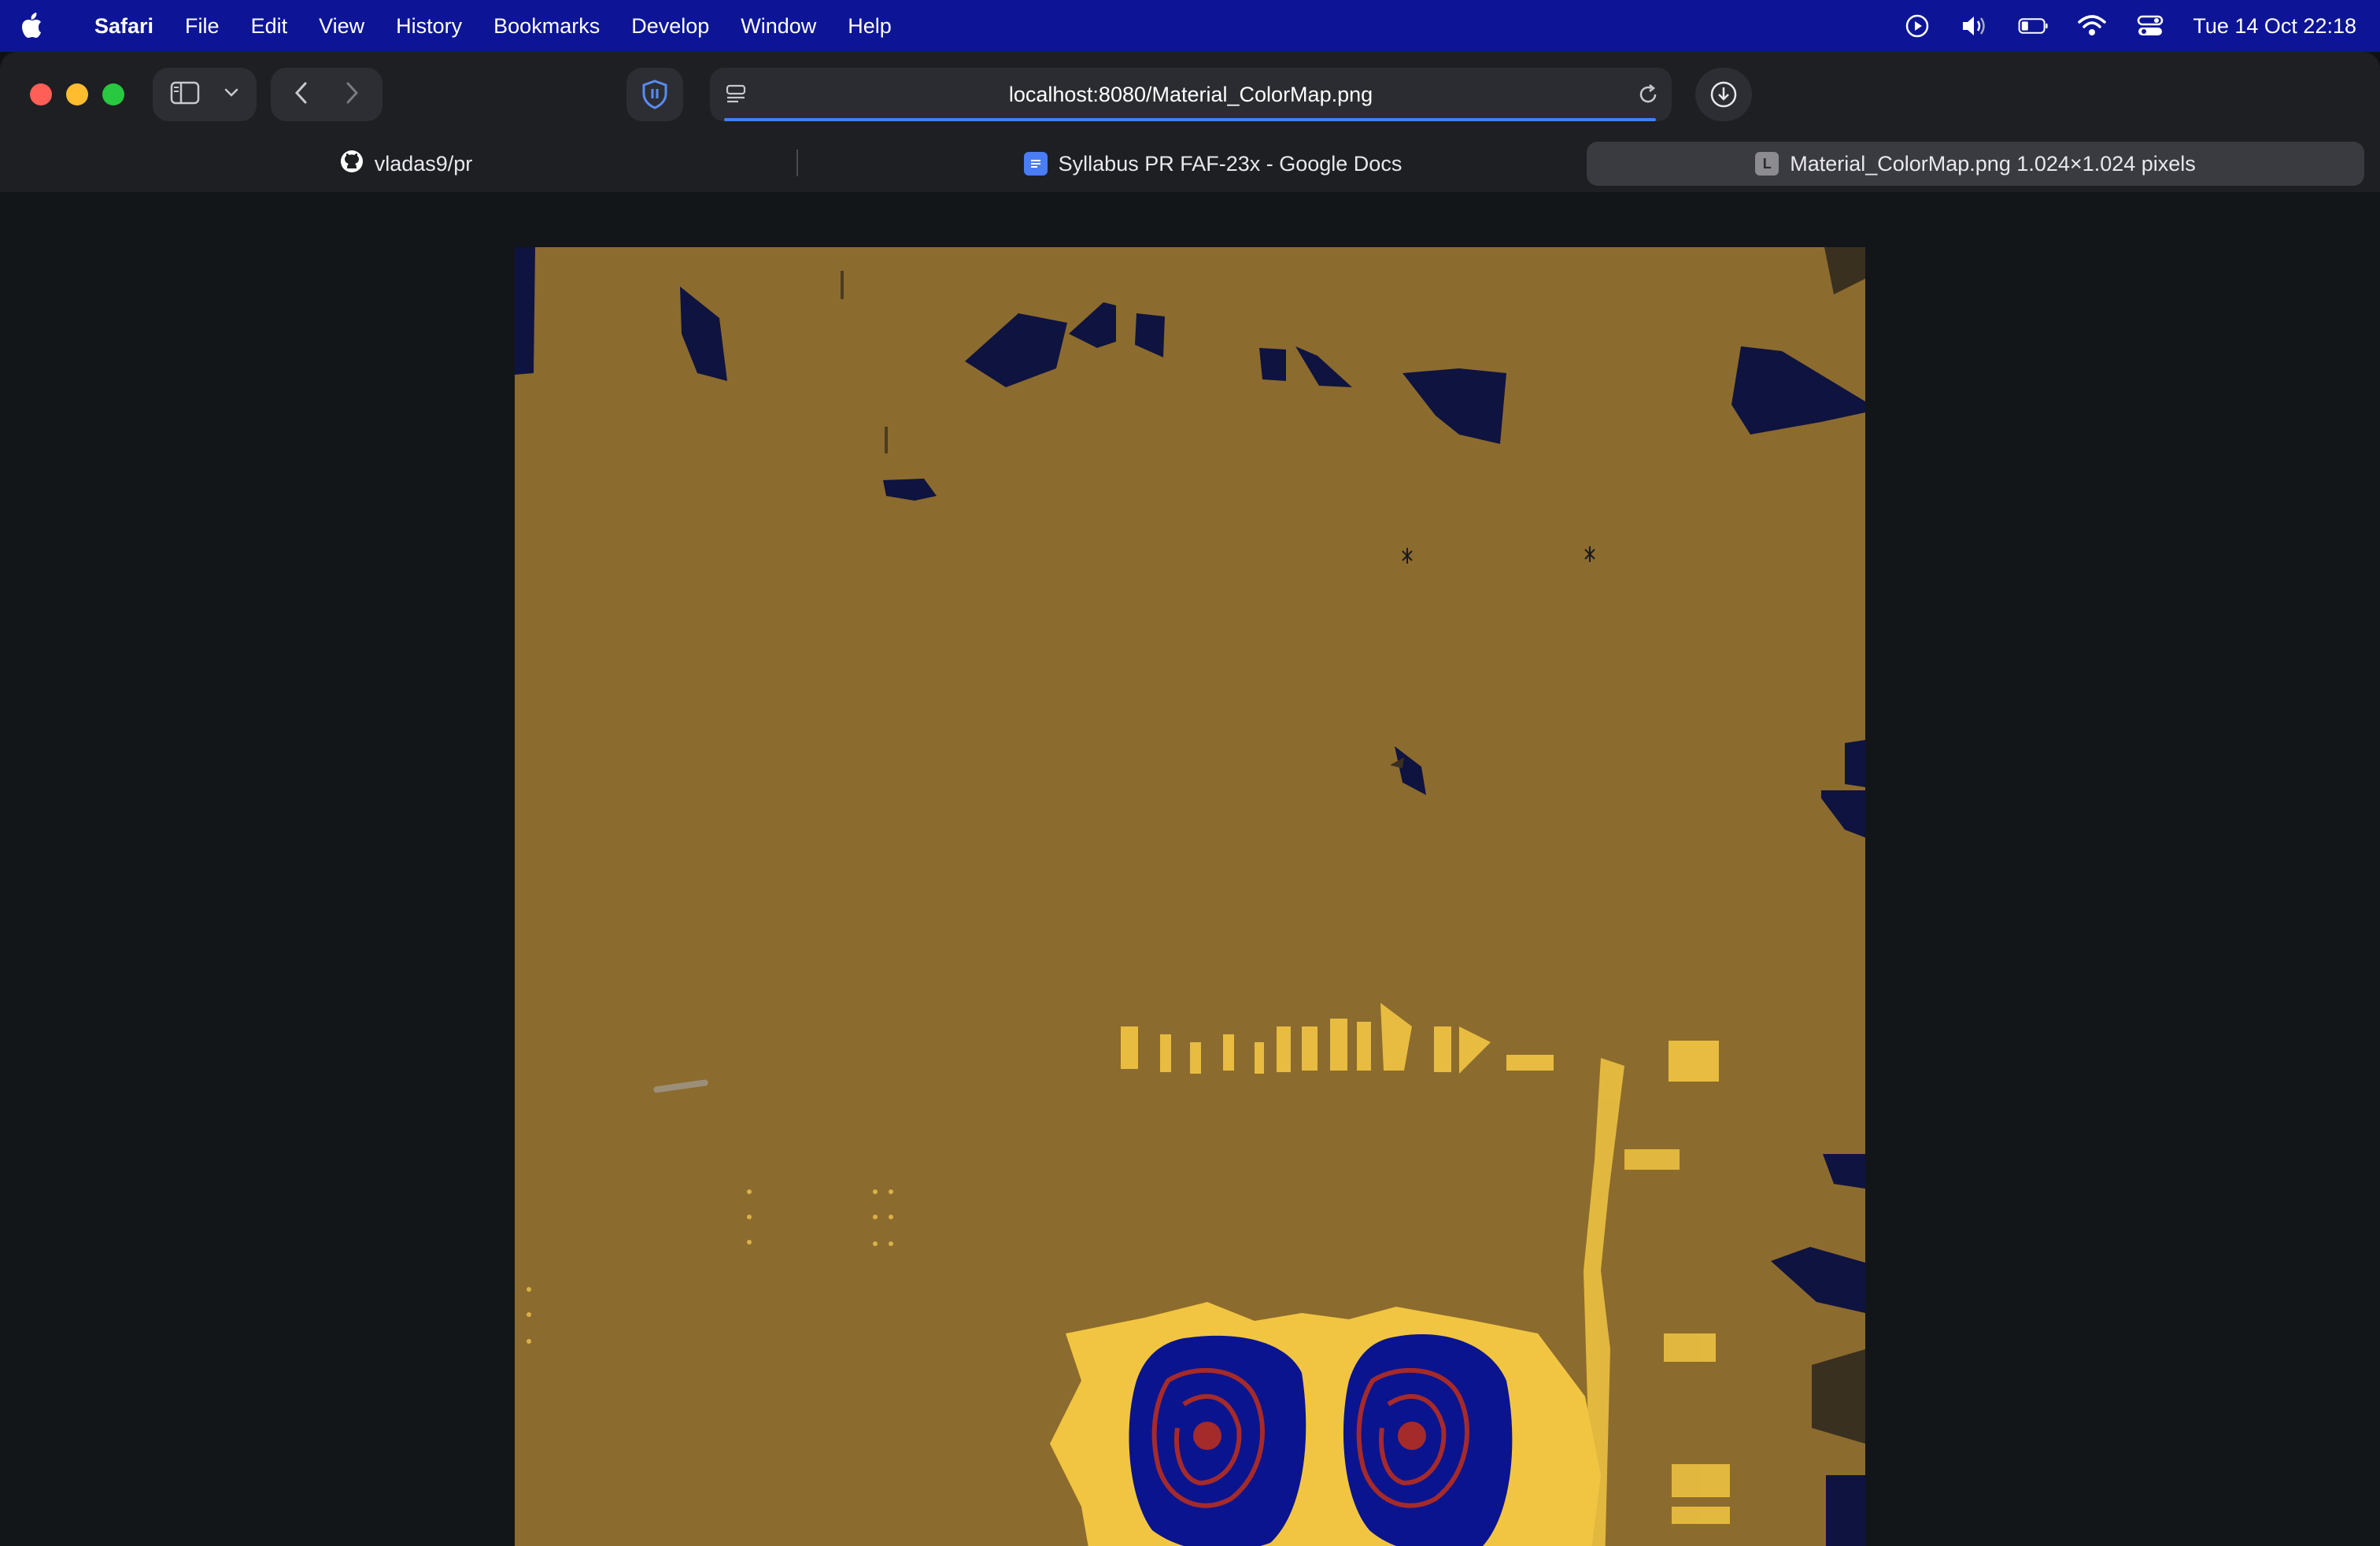  Describe the element at coordinates (736, 96) in the screenshot. I see `page-menu-icon` at that location.